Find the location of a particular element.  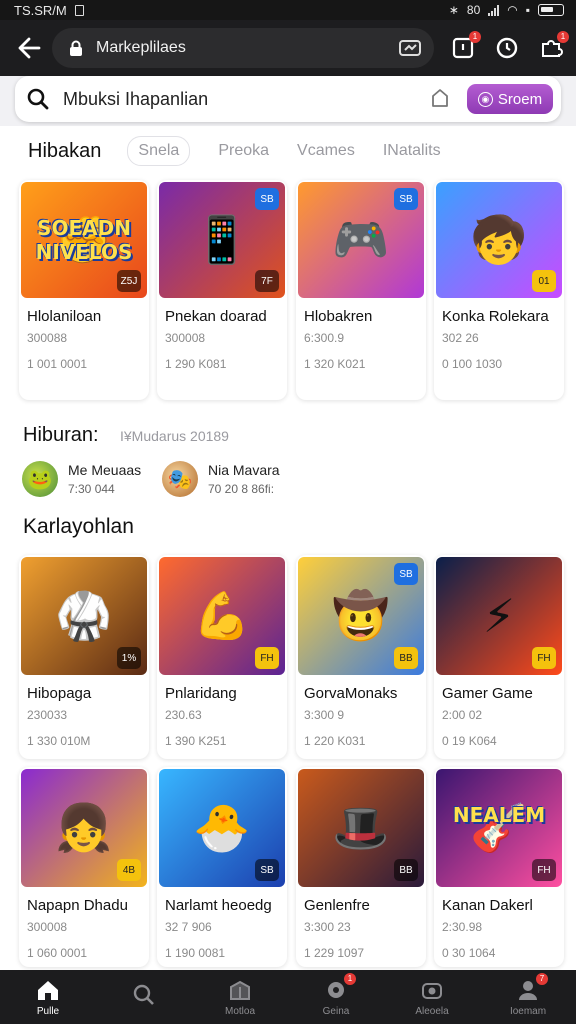

corner-badge: BB is located at coordinates (406, 658).